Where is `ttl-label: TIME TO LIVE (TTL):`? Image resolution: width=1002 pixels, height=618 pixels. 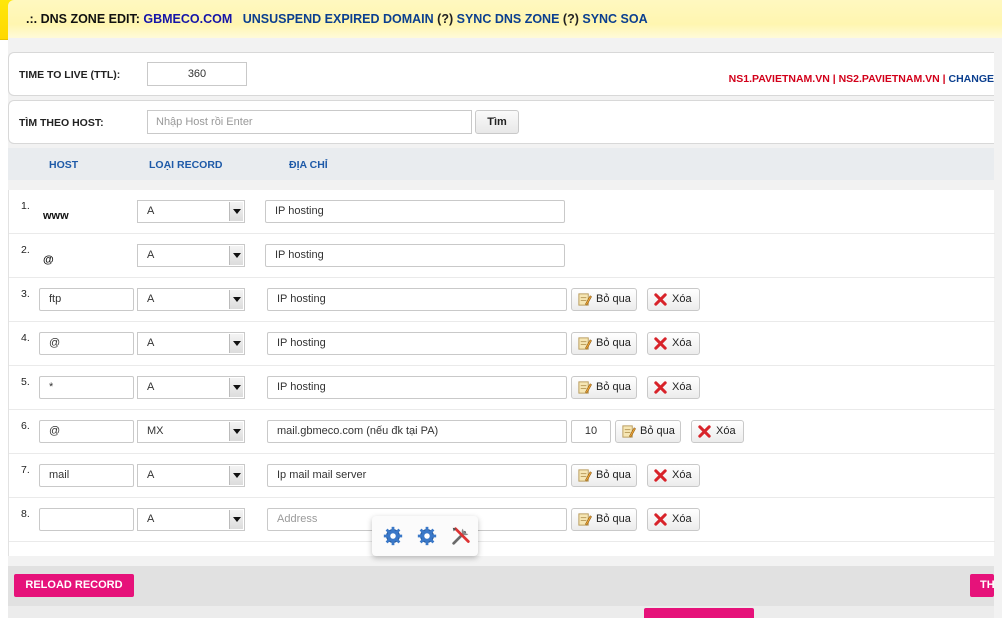
ttl-label: TIME TO LIVE (TTL): is located at coordinates (70, 75).